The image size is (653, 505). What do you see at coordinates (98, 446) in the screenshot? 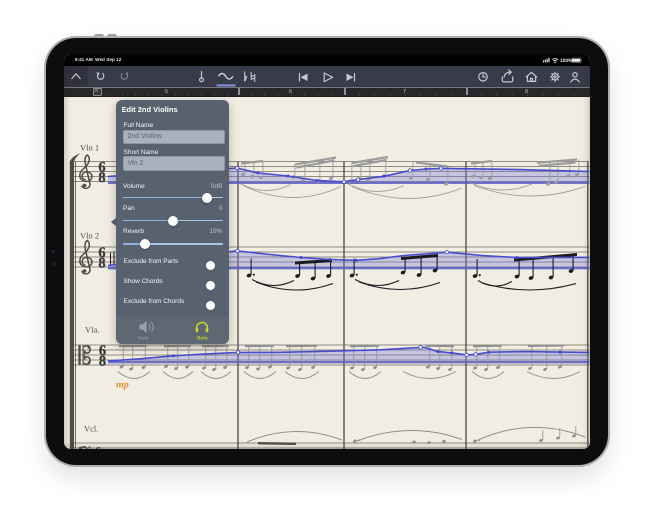
I see `svg-text: 6` at bounding box center [98, 446].